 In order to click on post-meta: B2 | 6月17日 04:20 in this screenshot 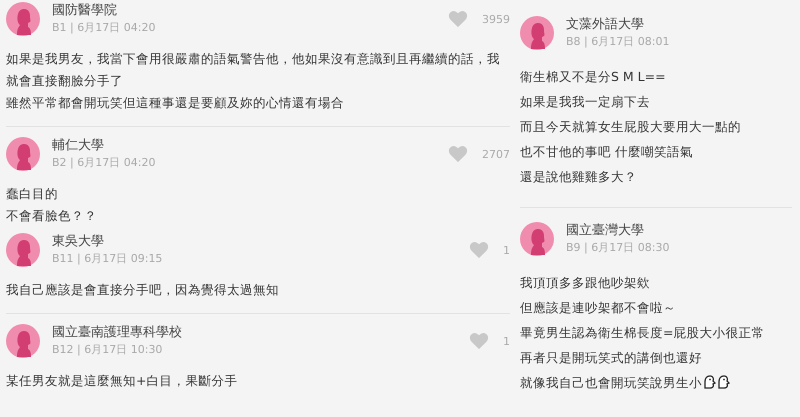, I will do `click(104, 163)`.